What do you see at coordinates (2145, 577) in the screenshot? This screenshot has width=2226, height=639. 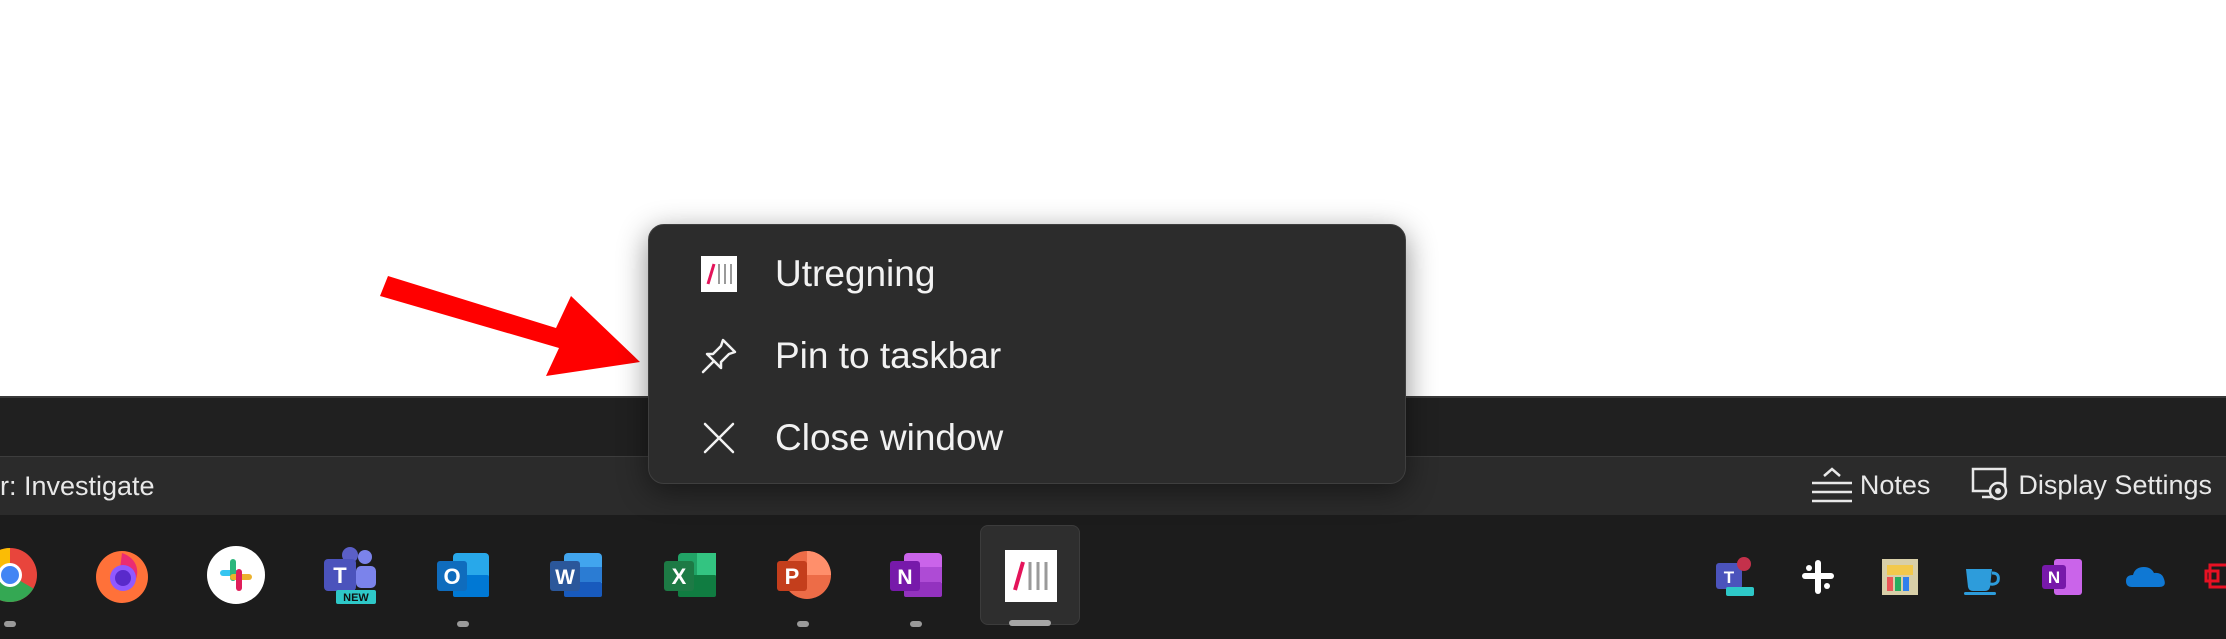 I see `onedrive-tray-icon` at bounding box center [2145, 577].